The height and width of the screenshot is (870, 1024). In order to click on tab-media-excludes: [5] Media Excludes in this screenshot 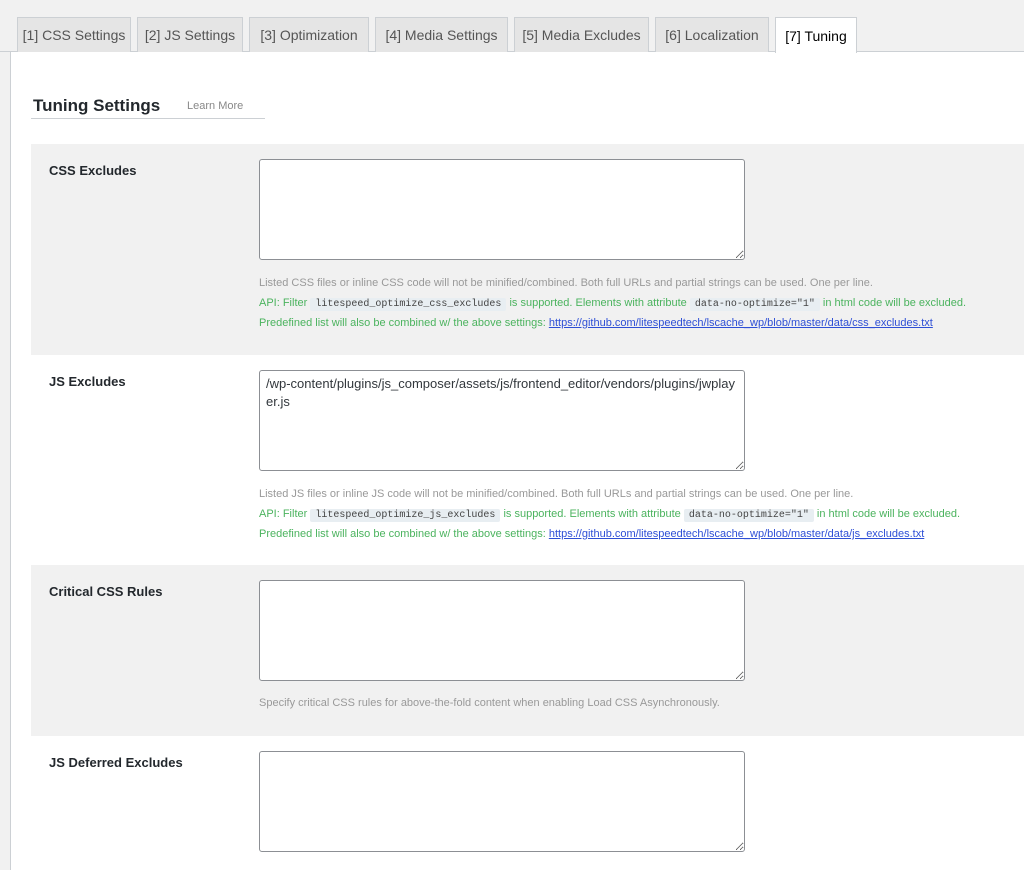, I will do `click(581, 34)`.